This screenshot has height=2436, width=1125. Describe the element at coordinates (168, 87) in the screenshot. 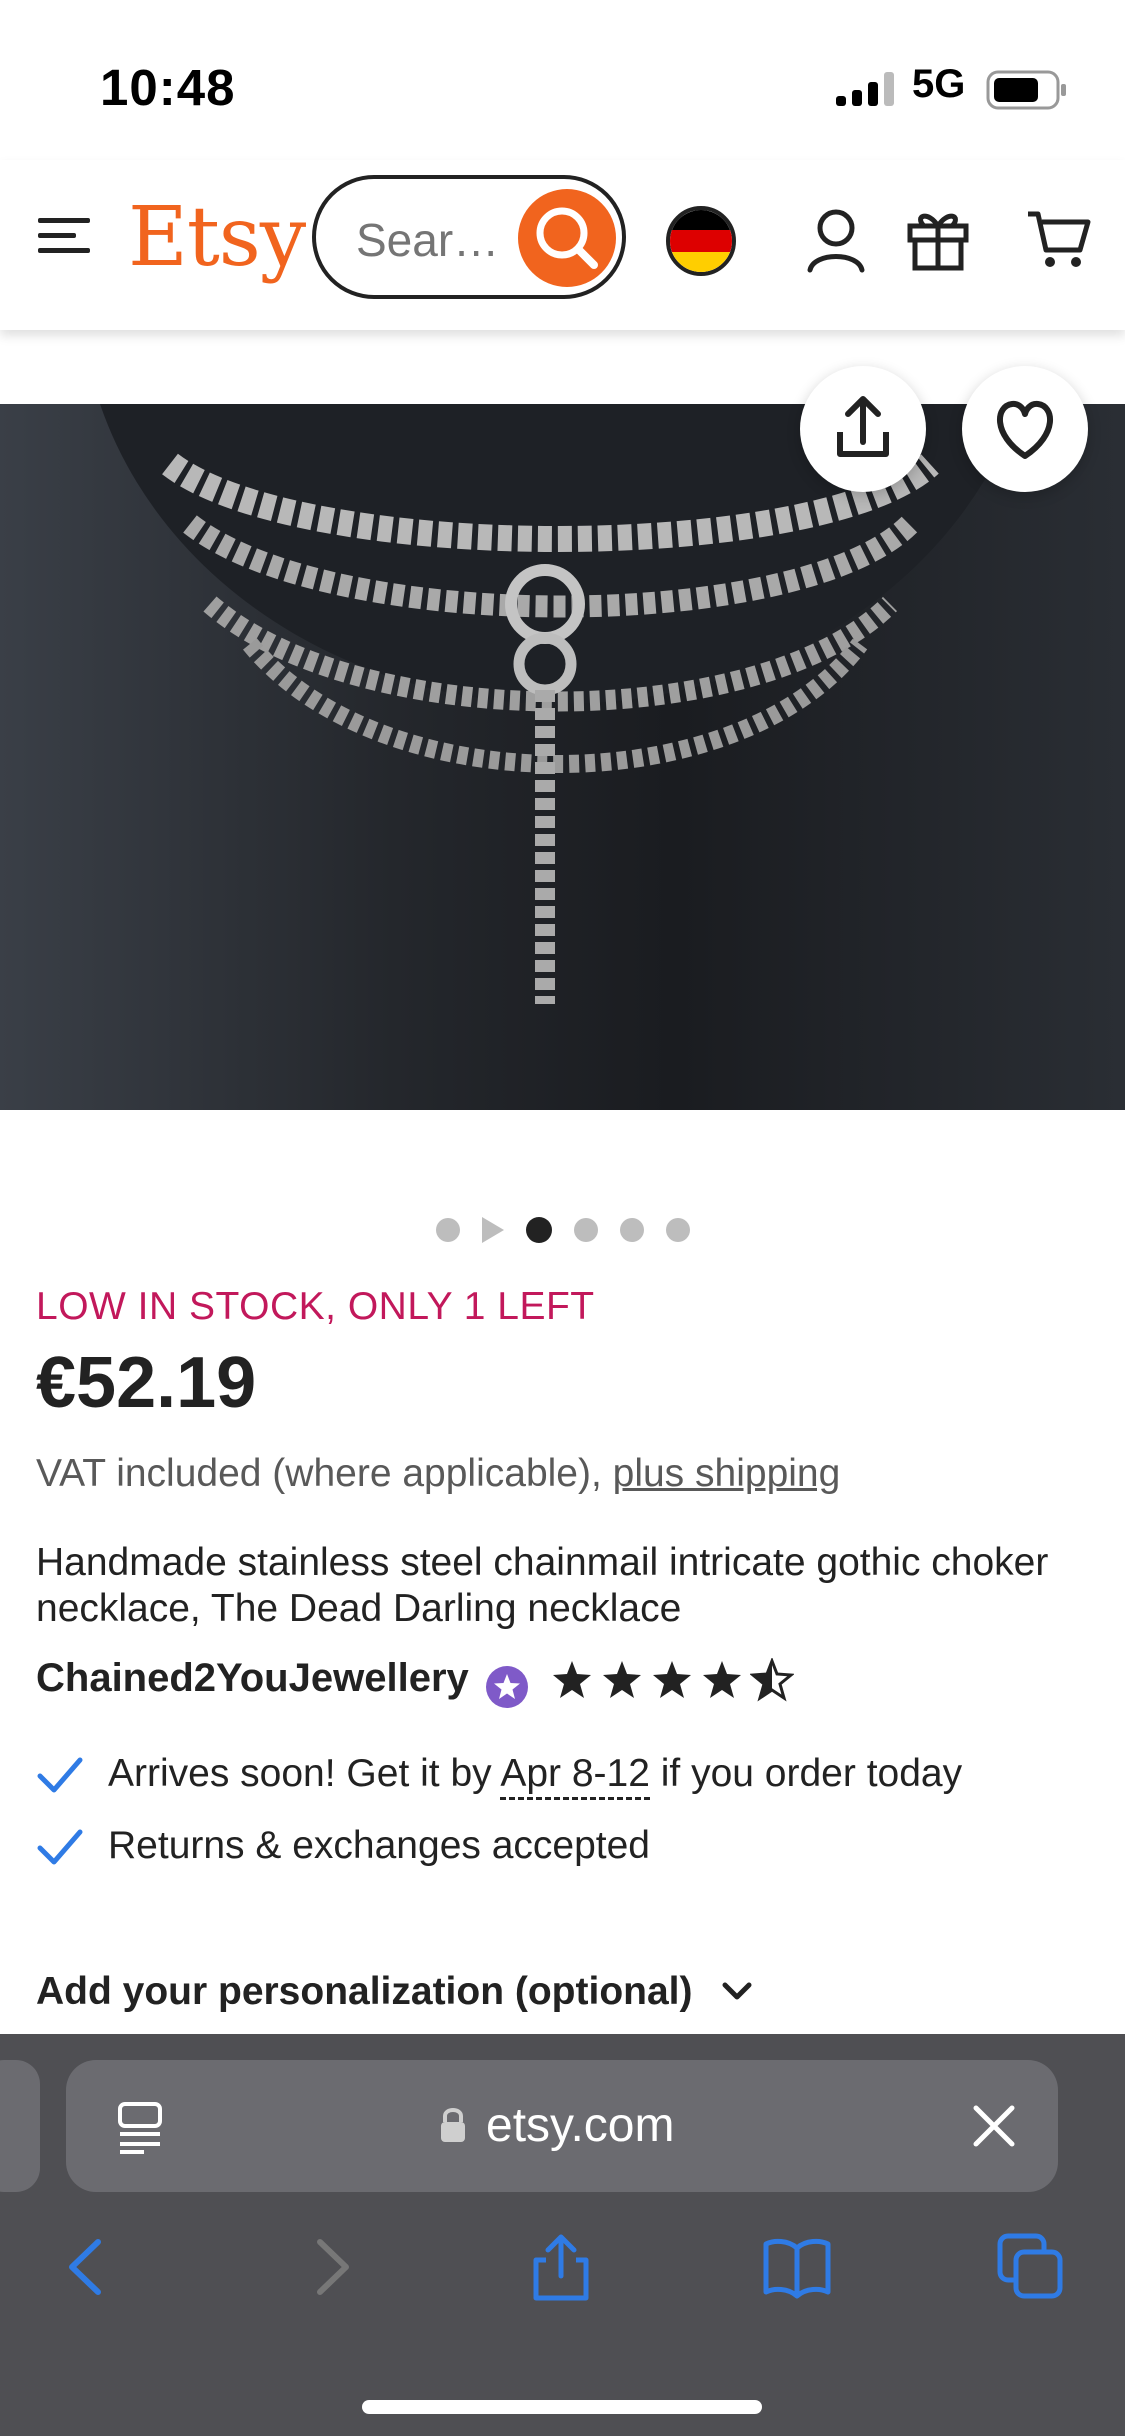

I see `status-time: 10:48` at that location.